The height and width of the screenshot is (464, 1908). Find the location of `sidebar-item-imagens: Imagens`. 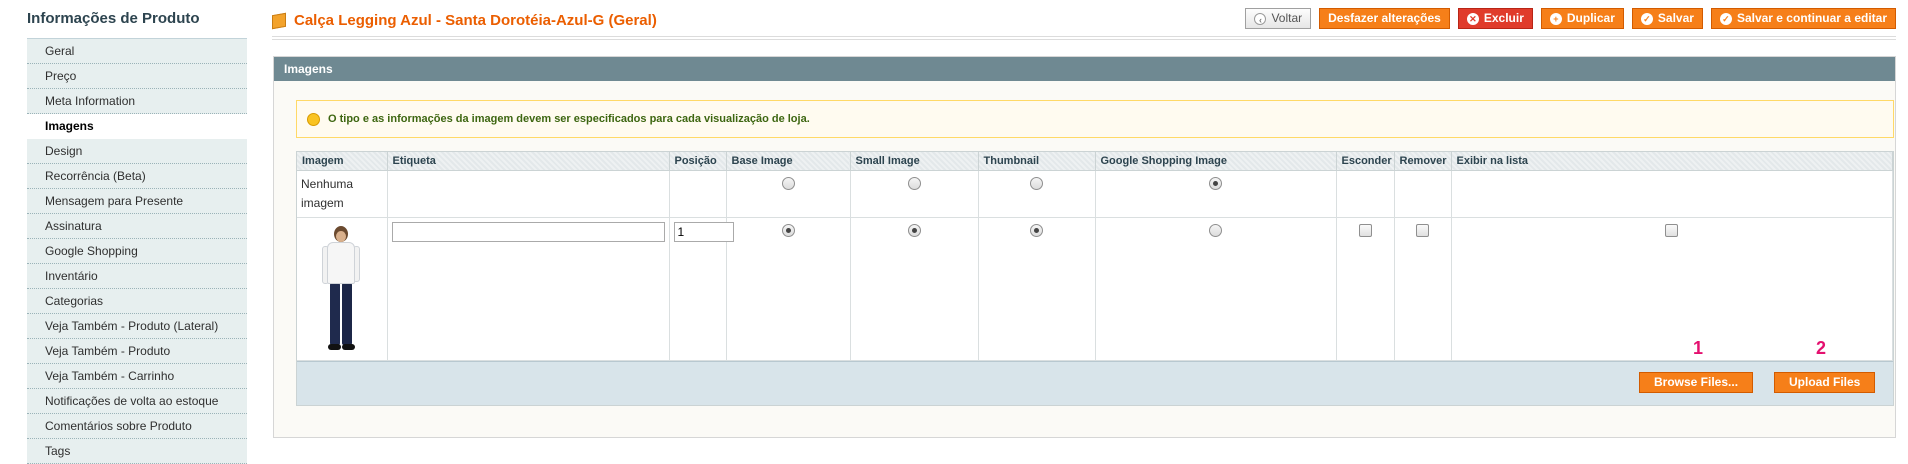

sidebar-item-imagens: Imagens is located at coordinates (137, 126).